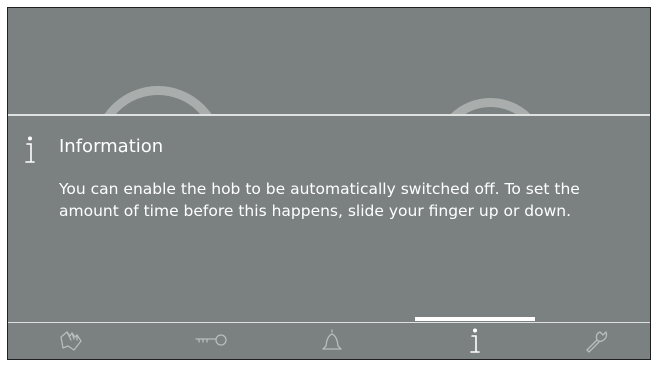 The image size is (658, 367). I want to click on information-title: Information, so click(111, 146).